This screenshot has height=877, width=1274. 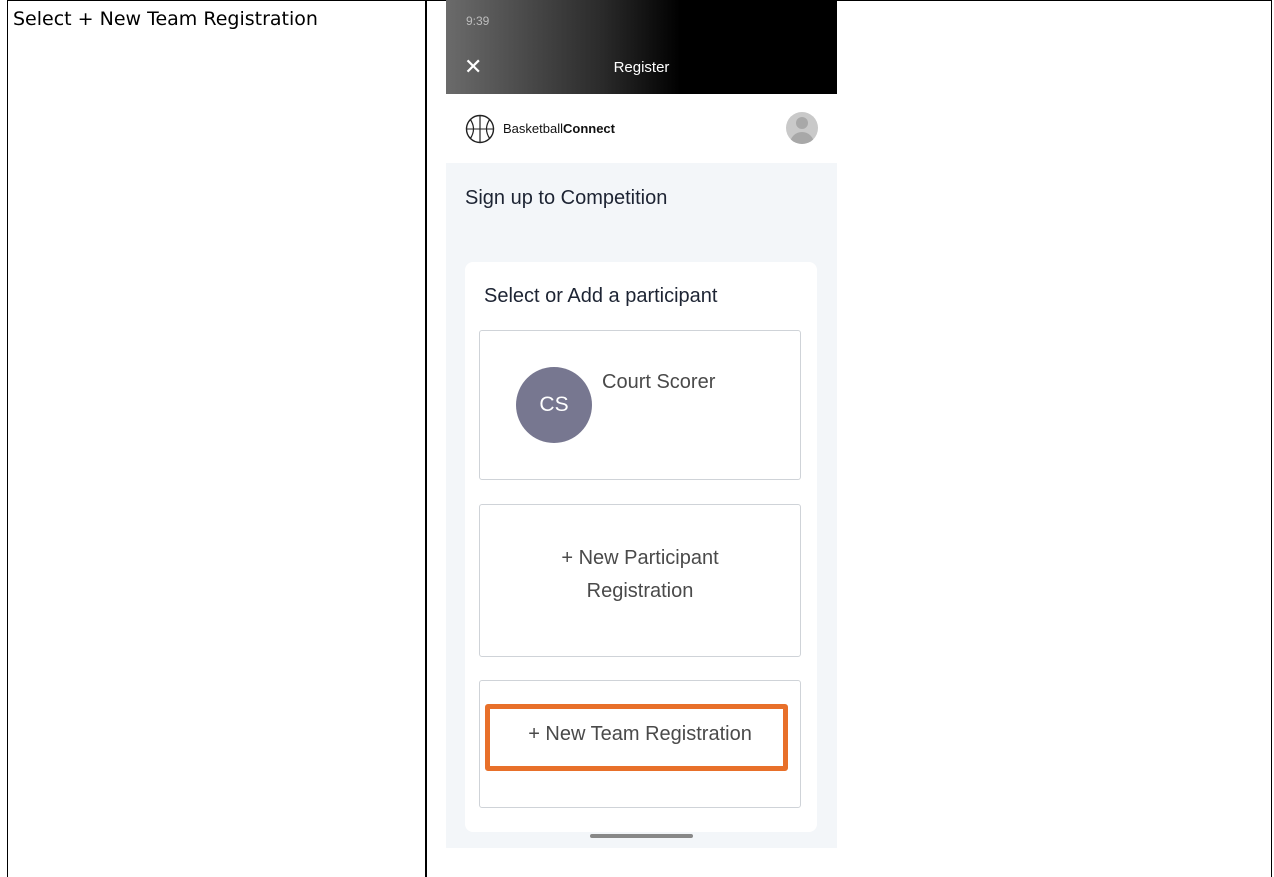 What do you see at coordinates (640, 558) in the screenshot?
I see `new-participant-line1: + New Participant` at bounding box center [640, 558].